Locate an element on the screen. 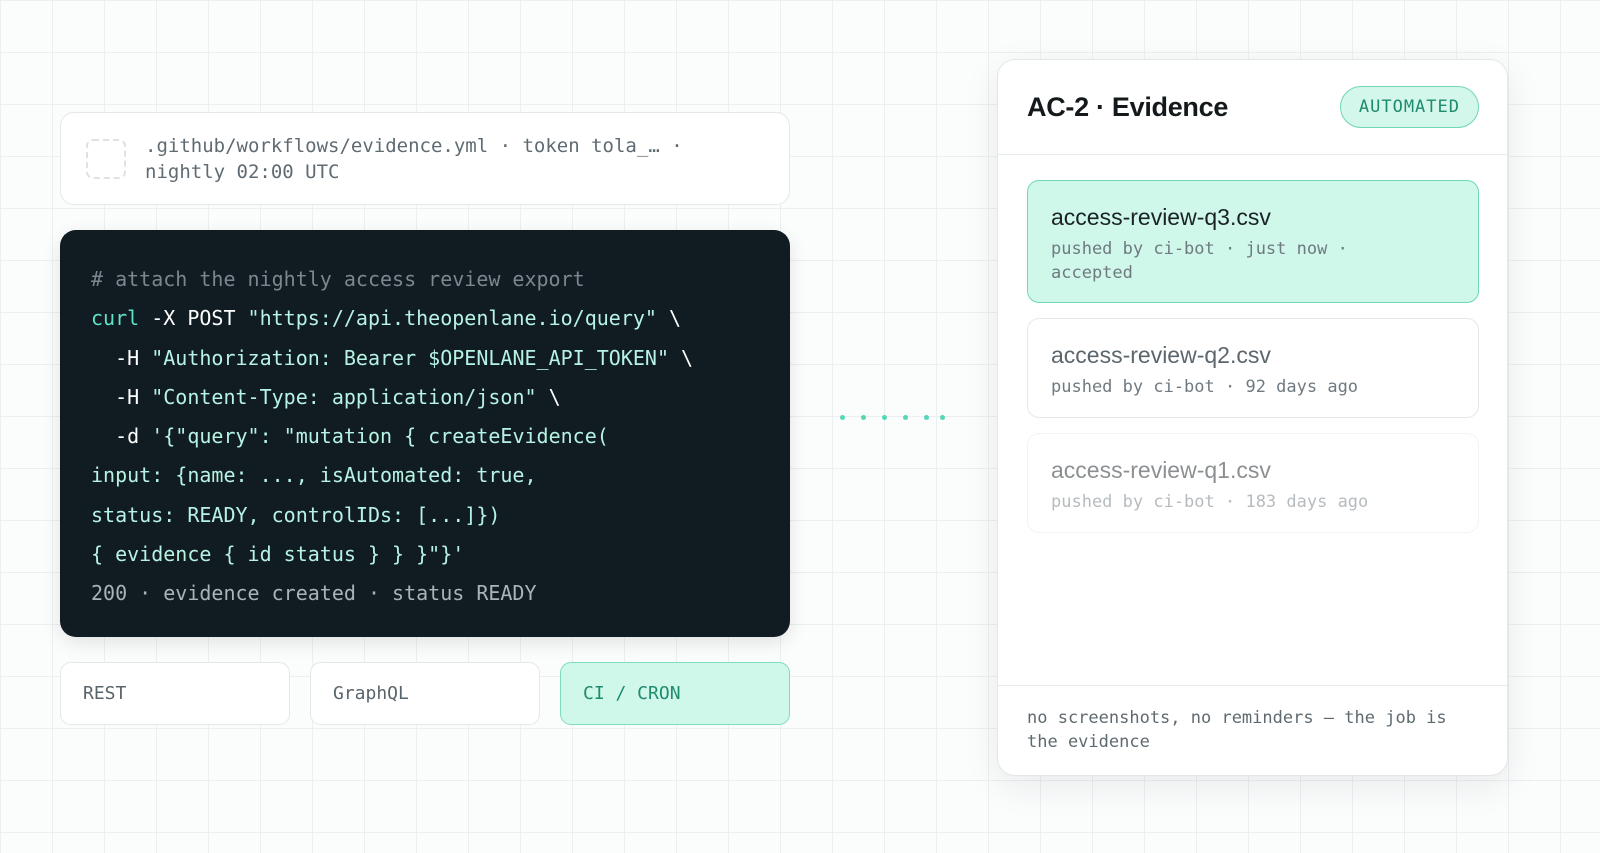  evidence-meta: pushed by ci-bot · 92 days ago is located at coordinates (1205, 387).